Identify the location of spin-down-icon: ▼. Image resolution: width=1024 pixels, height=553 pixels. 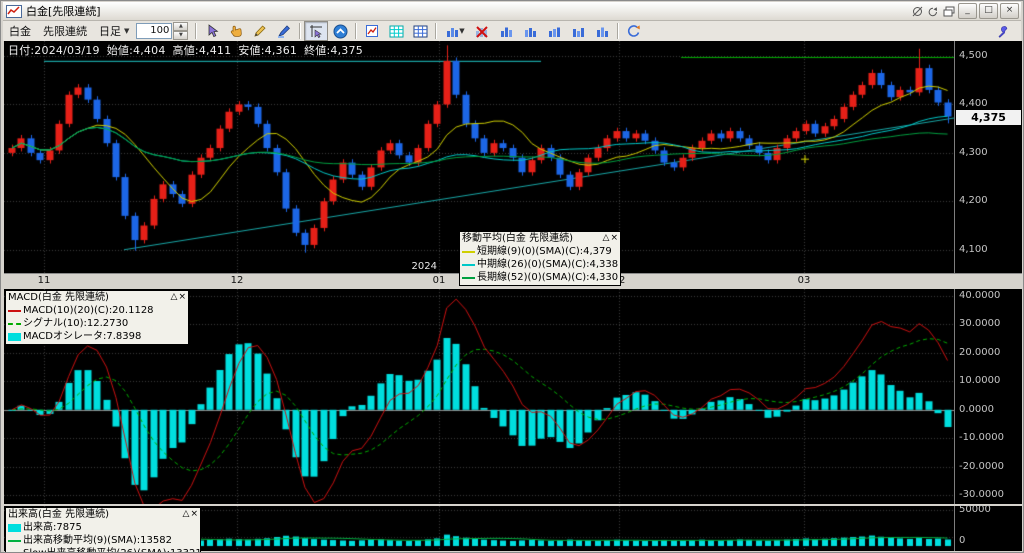
(181, 35).